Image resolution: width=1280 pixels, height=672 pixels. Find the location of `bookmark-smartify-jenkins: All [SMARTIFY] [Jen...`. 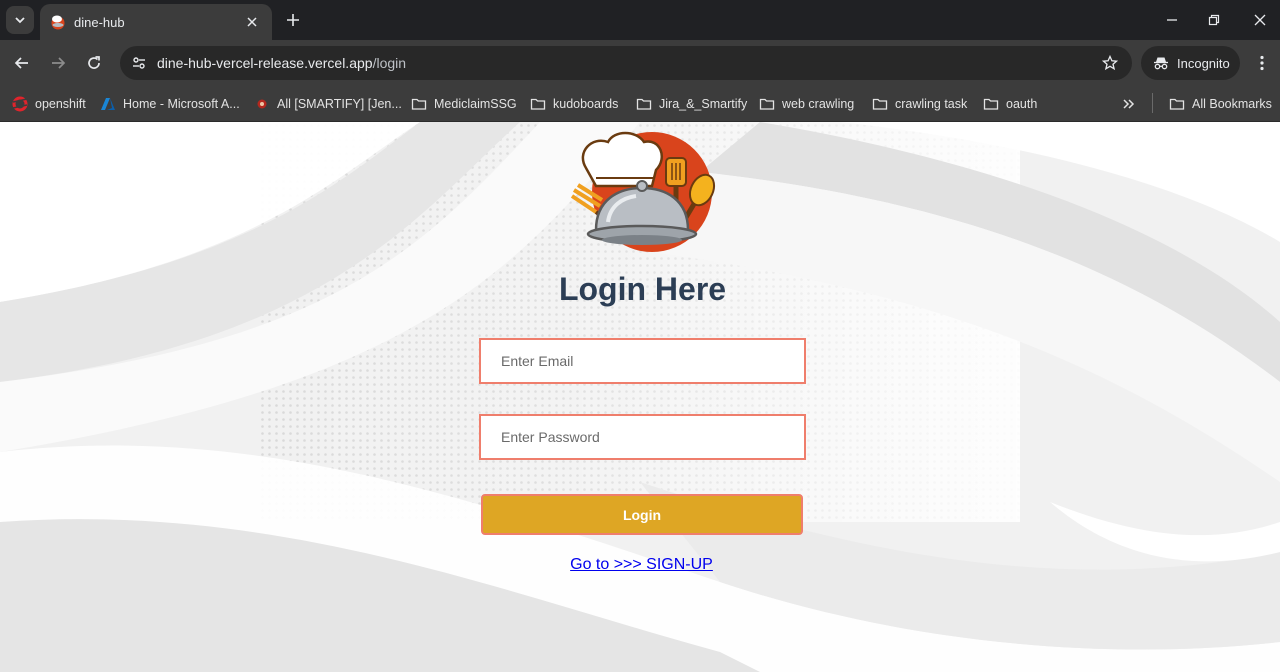

bookmark-smartify-jenkins: All [SMARTIFY] [Jen... is located at coordinates (328, 104).